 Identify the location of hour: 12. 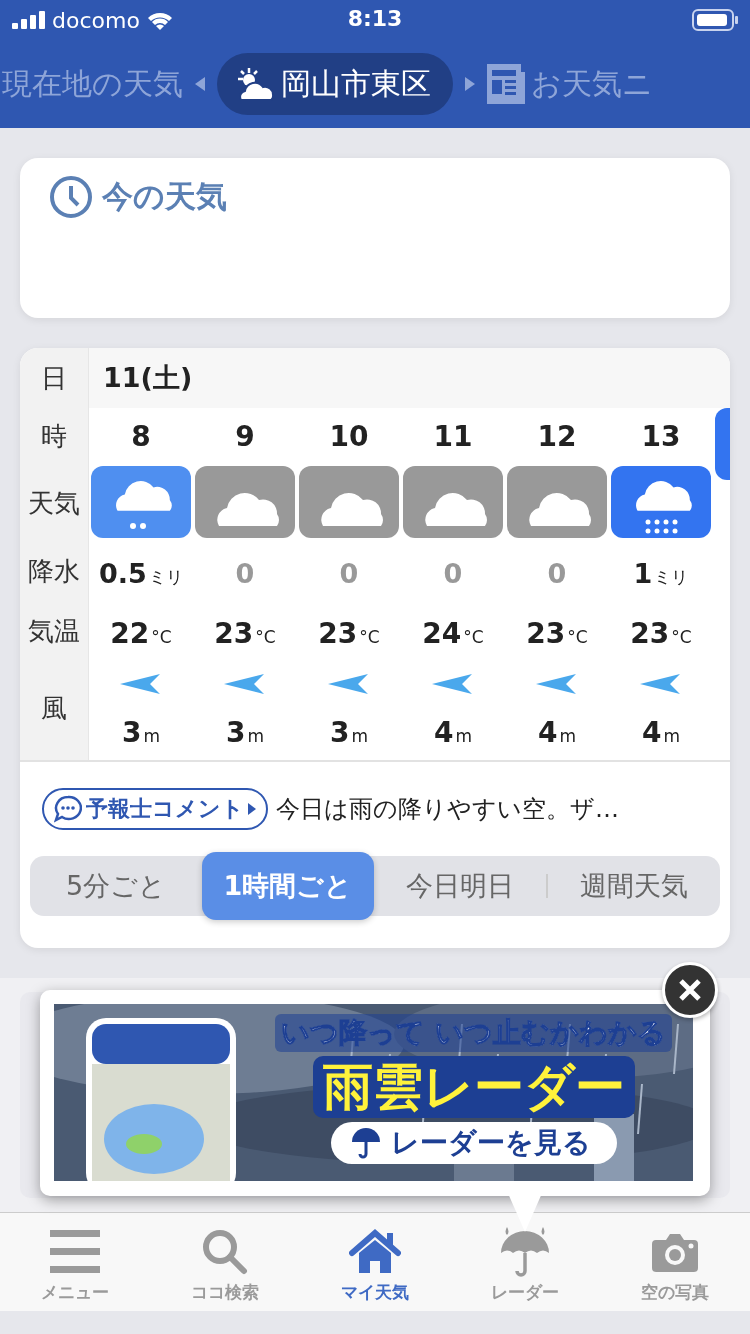
(557, 436).